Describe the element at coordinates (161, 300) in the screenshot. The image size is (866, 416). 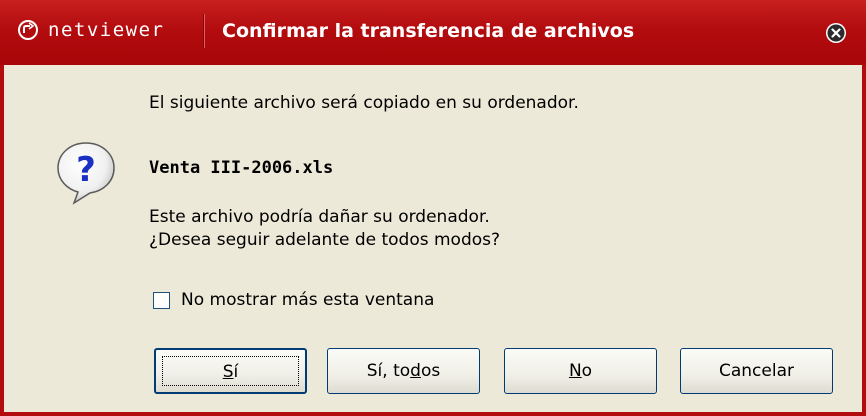
I see `dont-show-again-checkbox` at that location.